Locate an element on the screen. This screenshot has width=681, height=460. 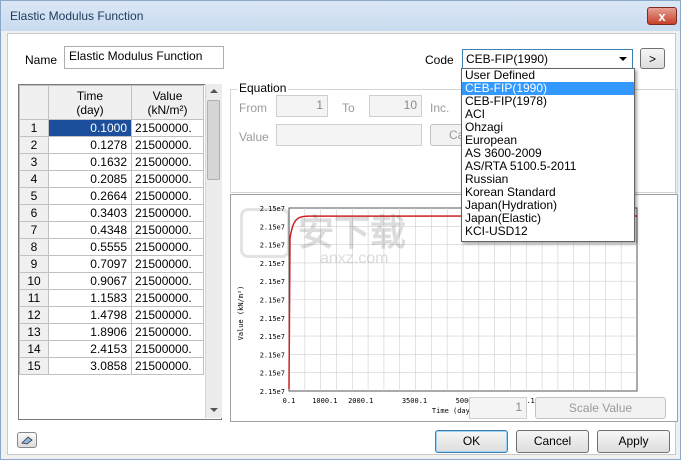
scale-count-input: 1 is located at coordinates (498, 408).